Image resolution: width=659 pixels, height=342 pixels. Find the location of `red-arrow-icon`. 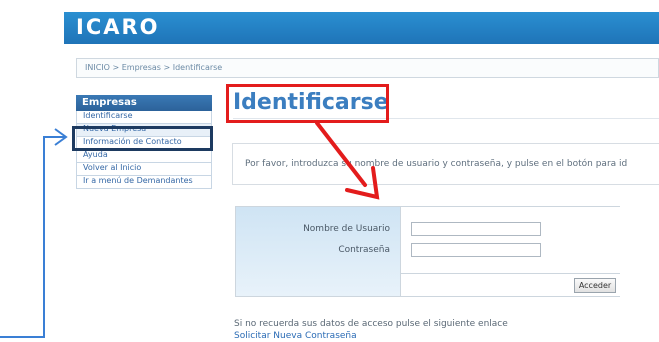

red-arrow-icon is located at coordinates (347, 160).